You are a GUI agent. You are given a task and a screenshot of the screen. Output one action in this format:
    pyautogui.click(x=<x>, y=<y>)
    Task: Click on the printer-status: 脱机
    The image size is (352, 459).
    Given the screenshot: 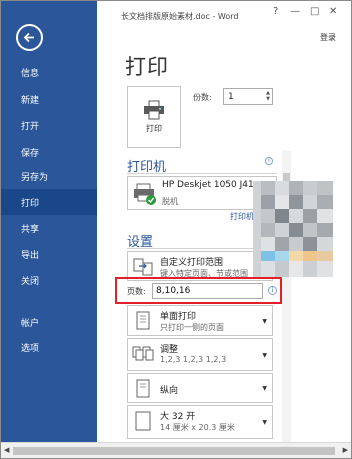 What is the action you would take?
    pyautogui.click(x=170, y=201)
    